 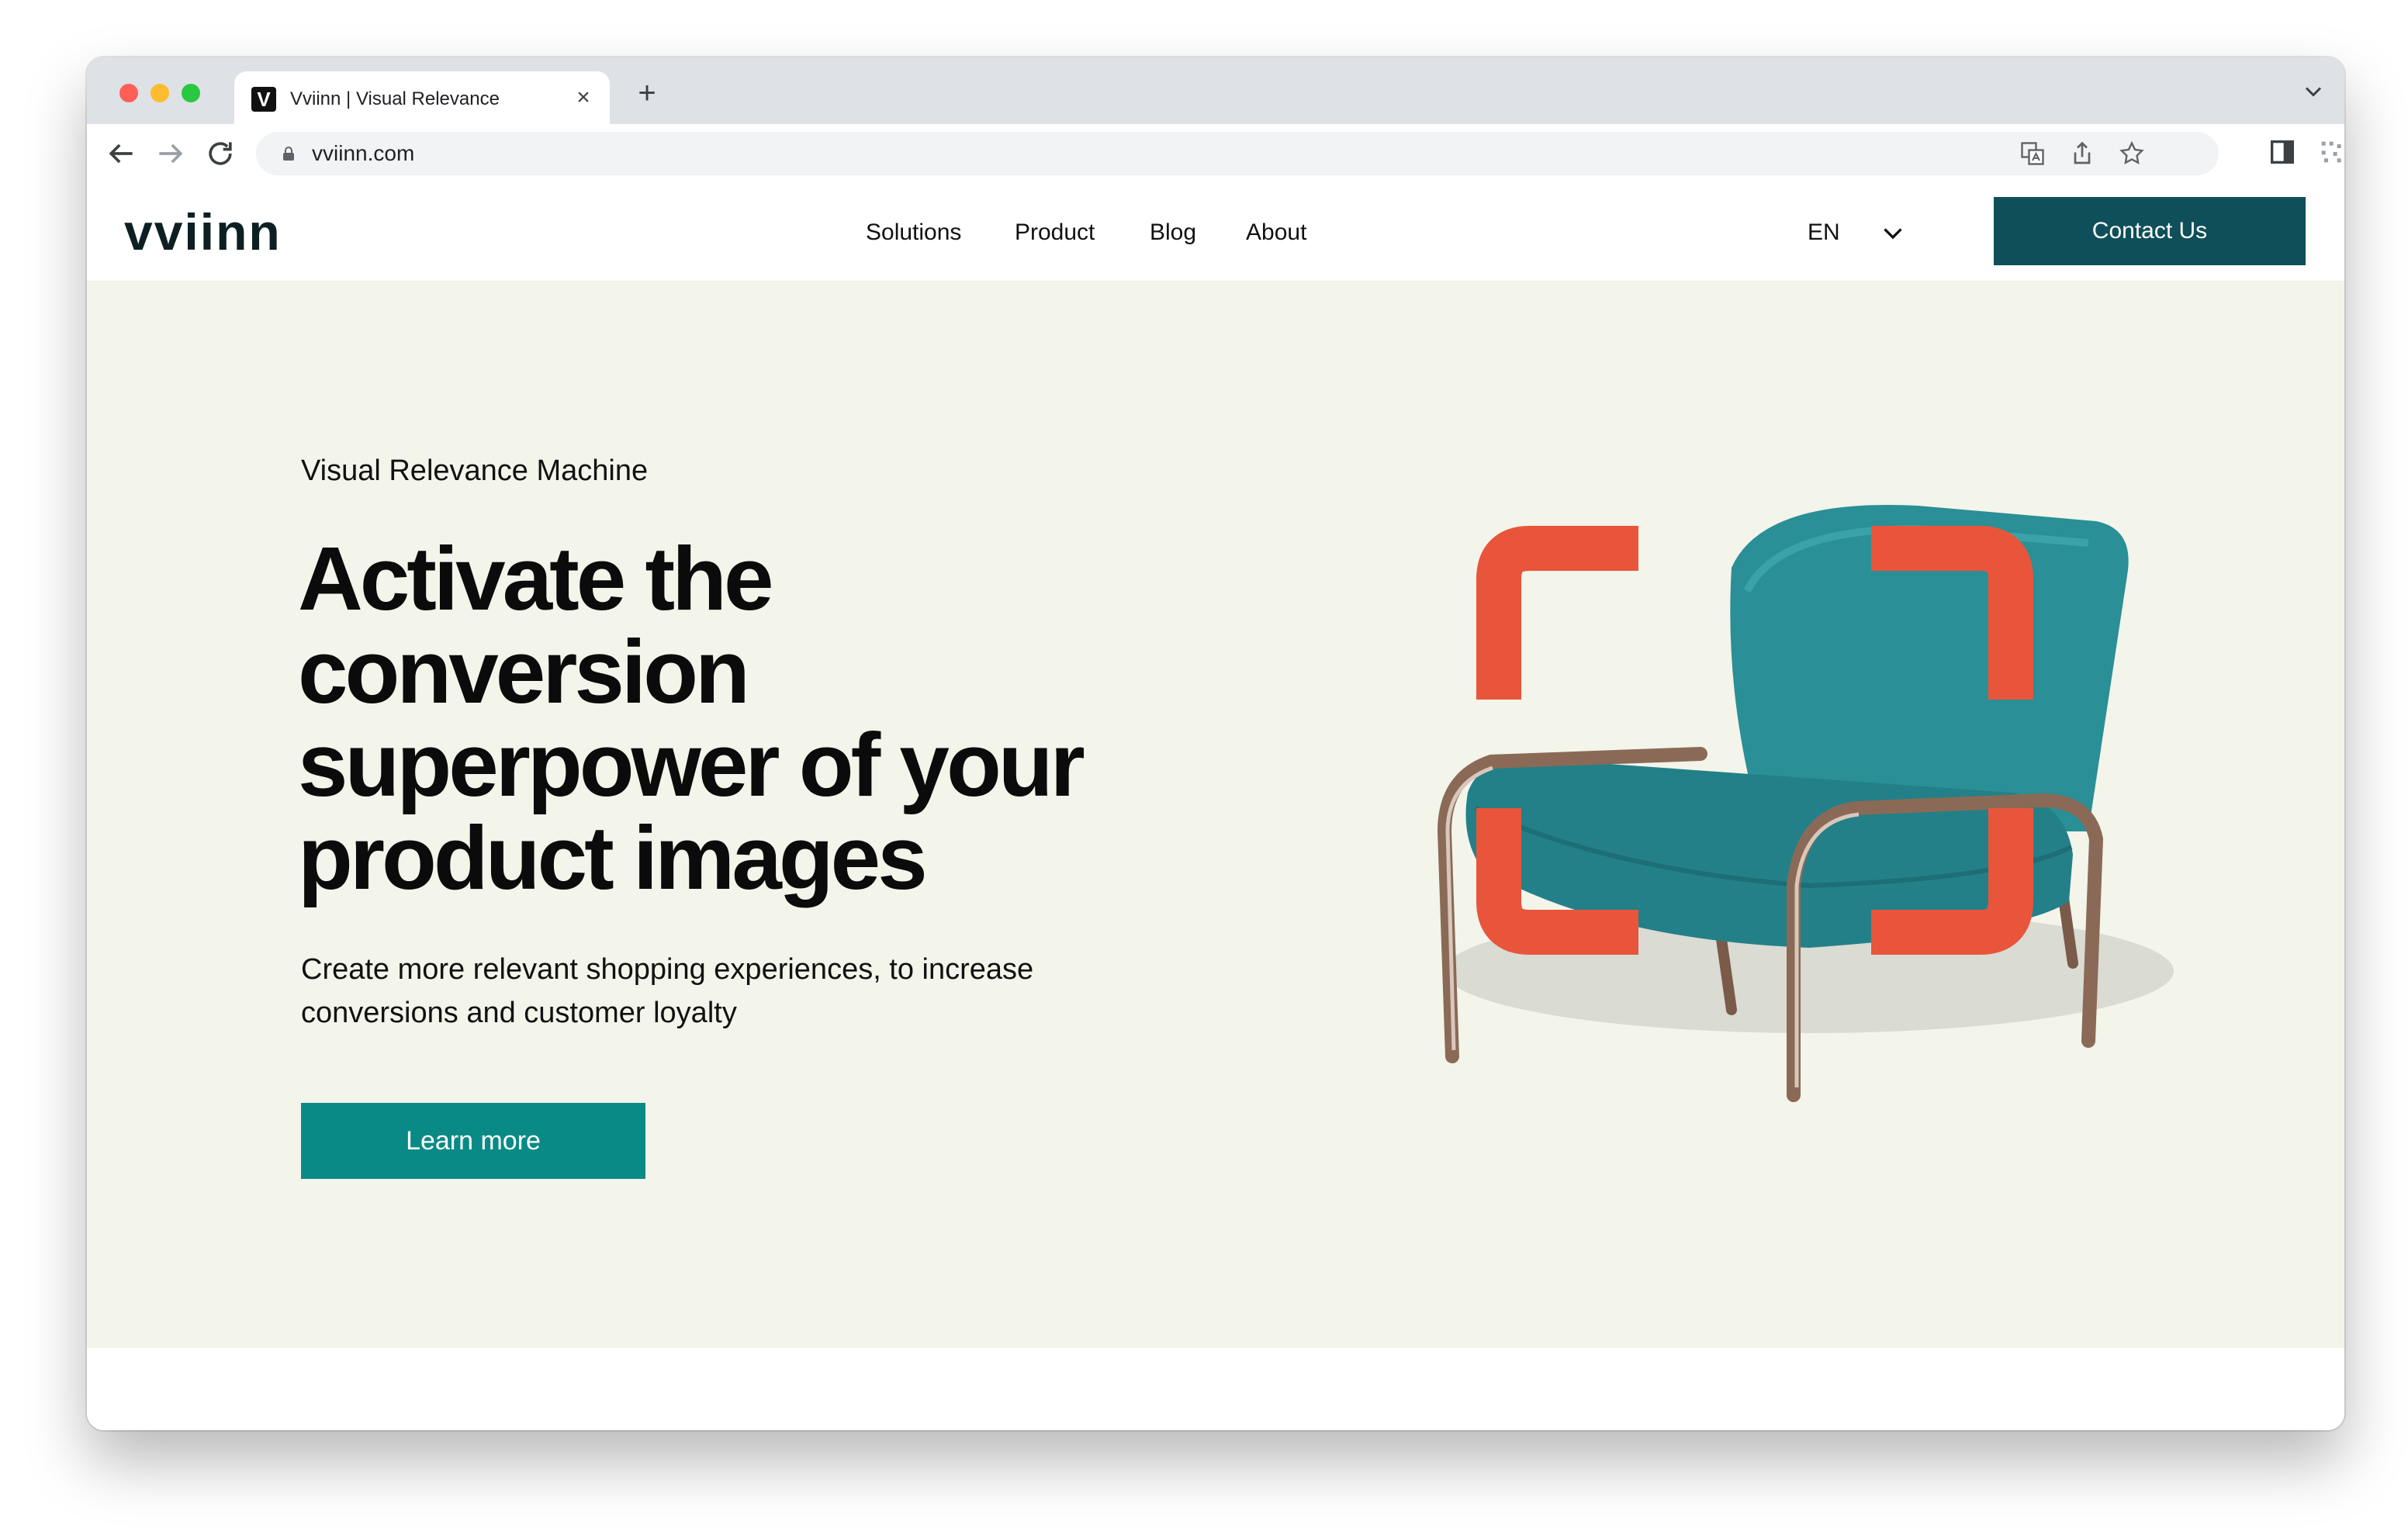 What do you see at coordinates (159, 93) in the screenshot?
I see `minimize-window-button` at bounding box center [159, 93].